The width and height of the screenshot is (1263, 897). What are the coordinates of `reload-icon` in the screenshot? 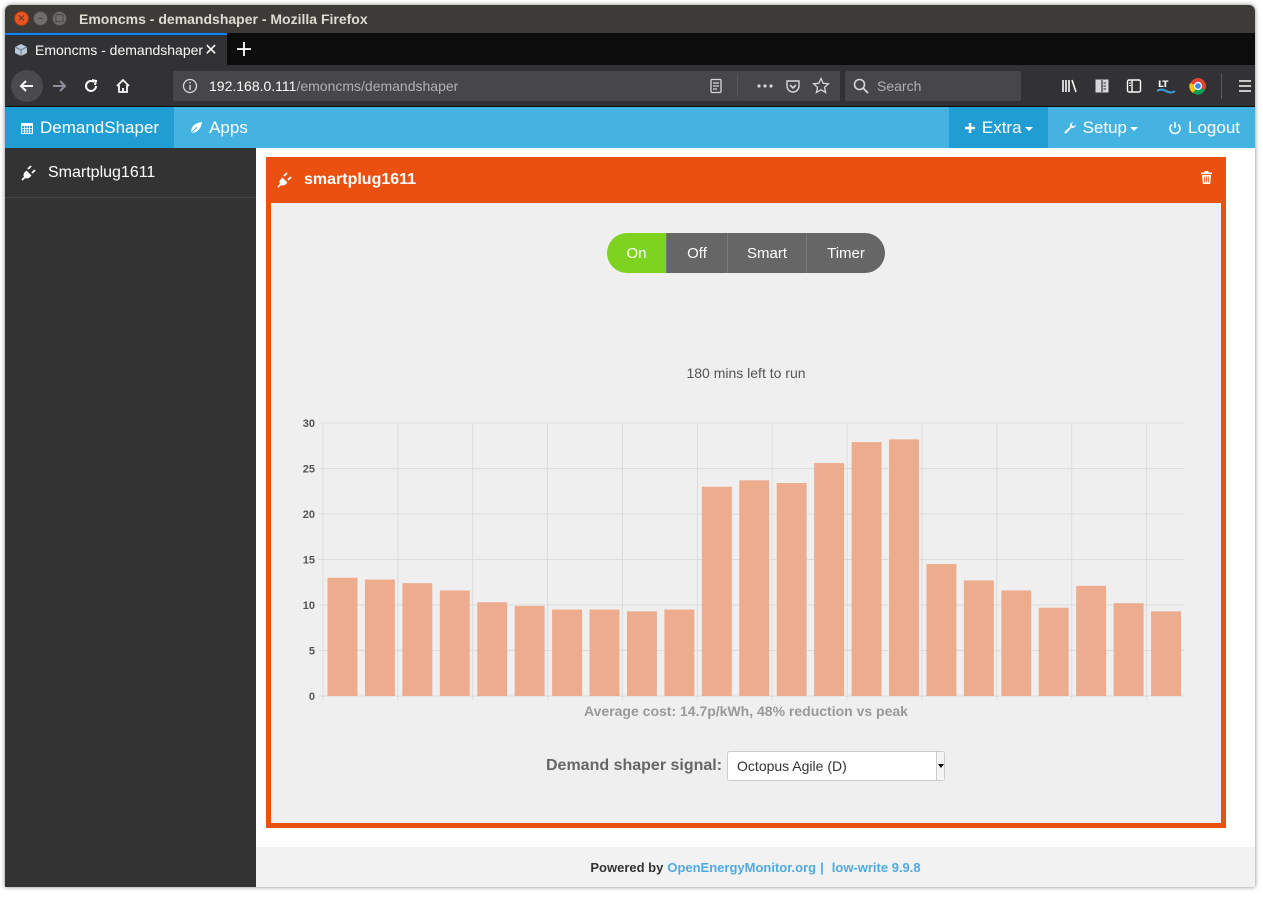 It's located at (91, 85).